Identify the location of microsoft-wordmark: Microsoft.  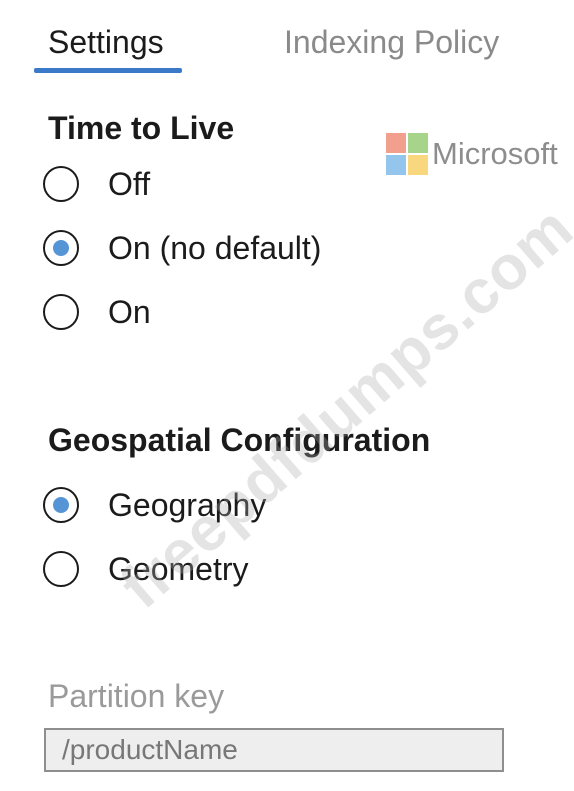
(495, 153).